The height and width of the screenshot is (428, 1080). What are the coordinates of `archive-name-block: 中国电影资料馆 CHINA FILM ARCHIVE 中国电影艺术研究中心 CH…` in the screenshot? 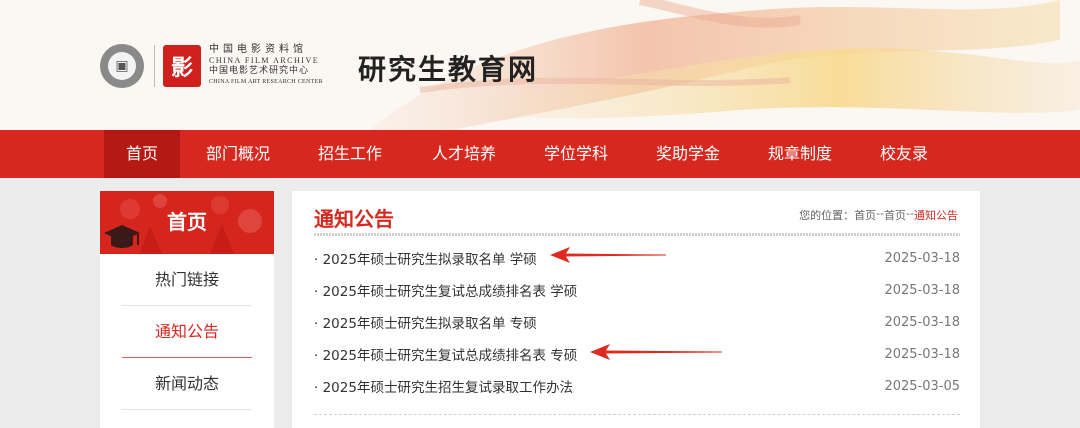 It's located at (266, 66).